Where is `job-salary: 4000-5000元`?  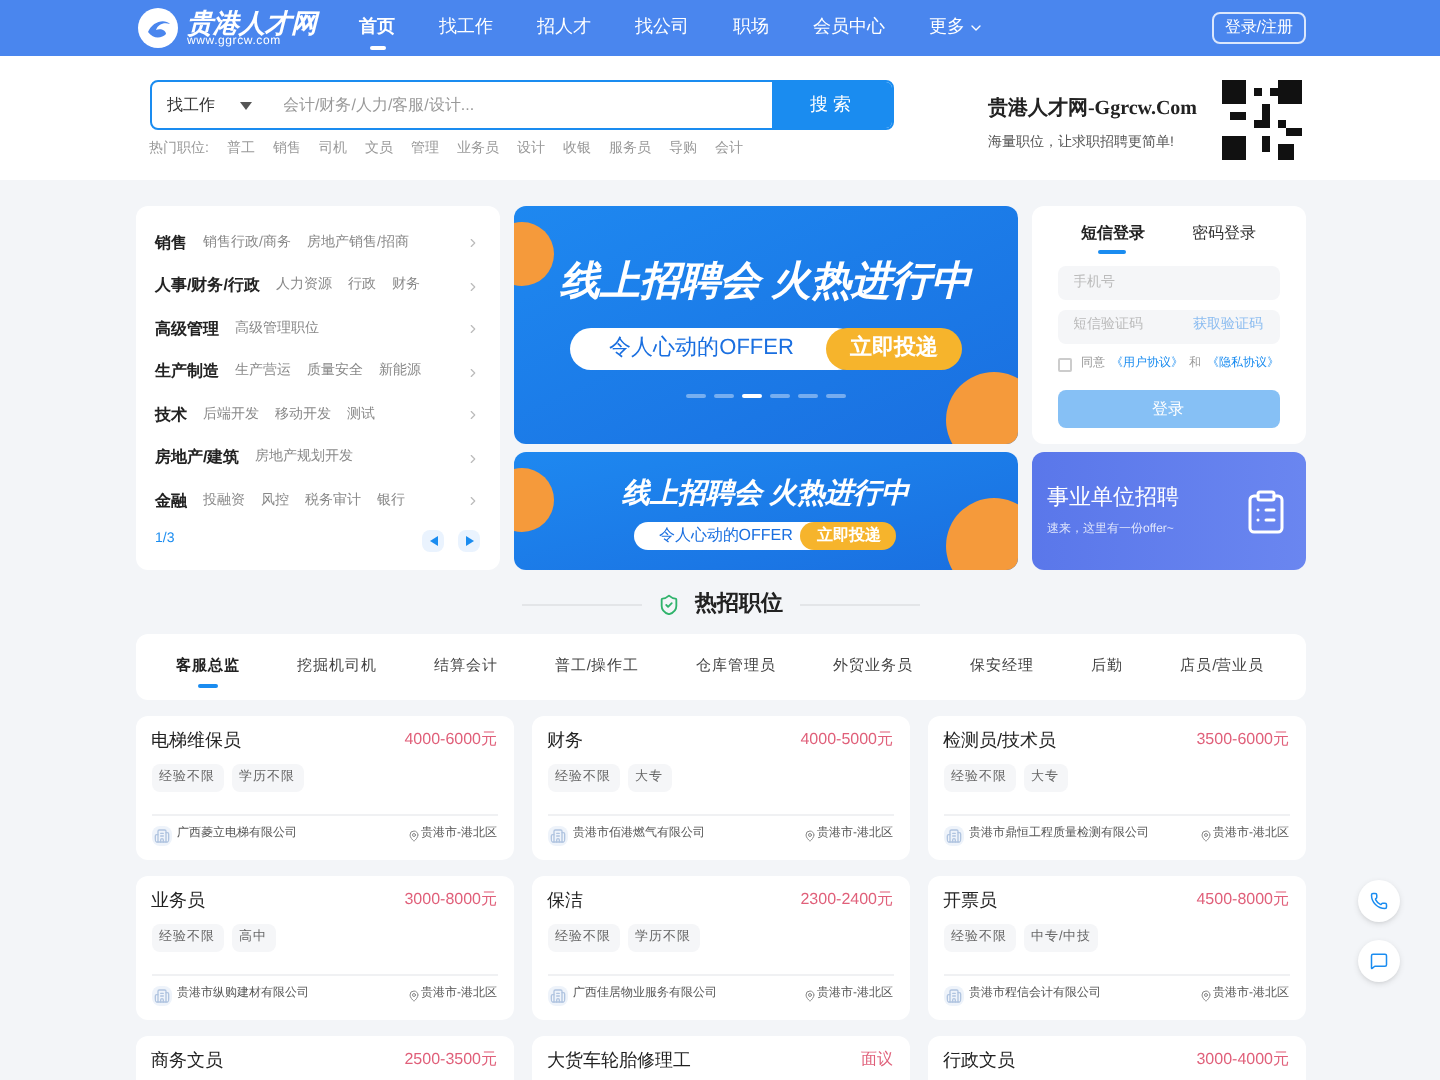
job-salary: 4000-5000元 is located at coordinates (846, 740).